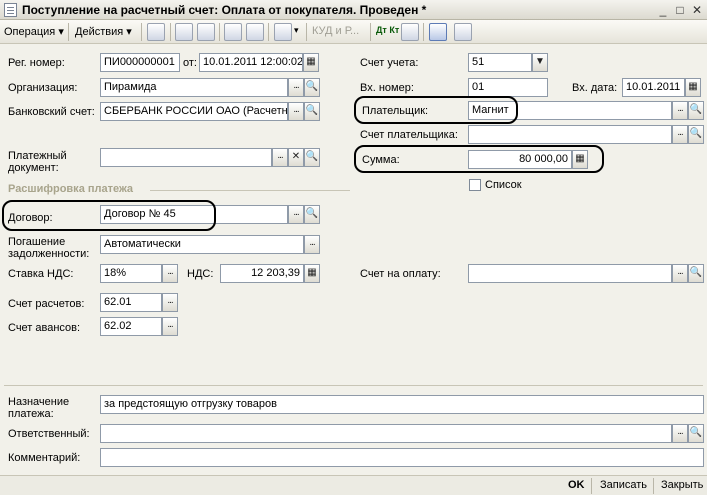 The image size is (707, 495). I want to click on vat-rate-field: 18%, so click(131, 273).